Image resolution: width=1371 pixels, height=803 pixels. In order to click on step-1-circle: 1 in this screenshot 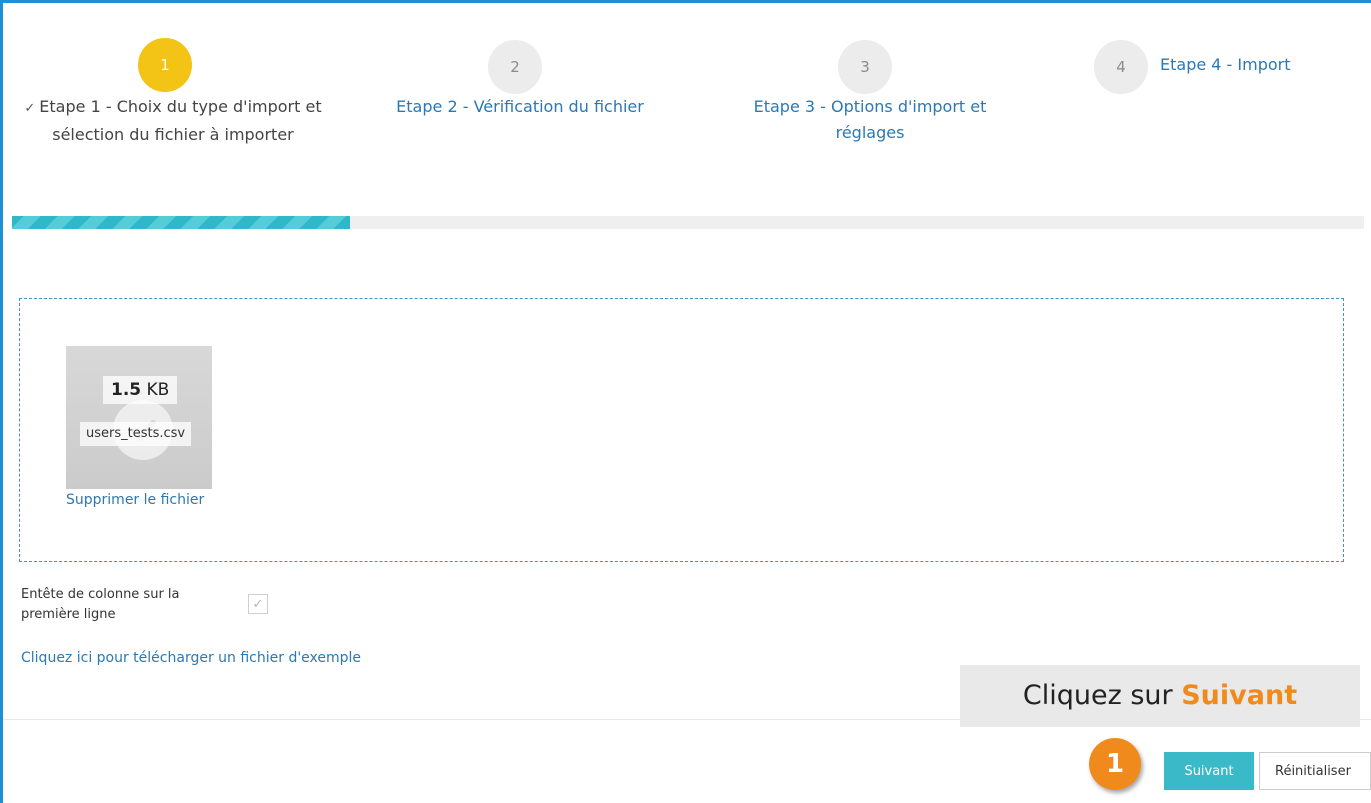, I will do `click(165, 65)`.